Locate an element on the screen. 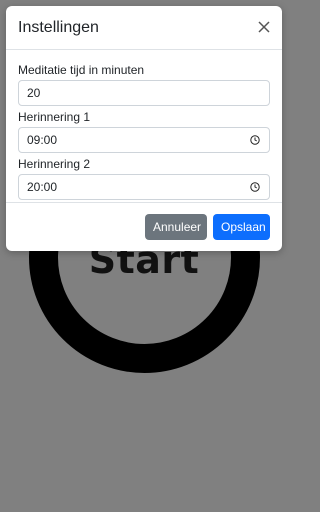 This screenshot has width=320, height=512. reminder-2-label: Herinnering 2 is located at coordinates (54, 164).